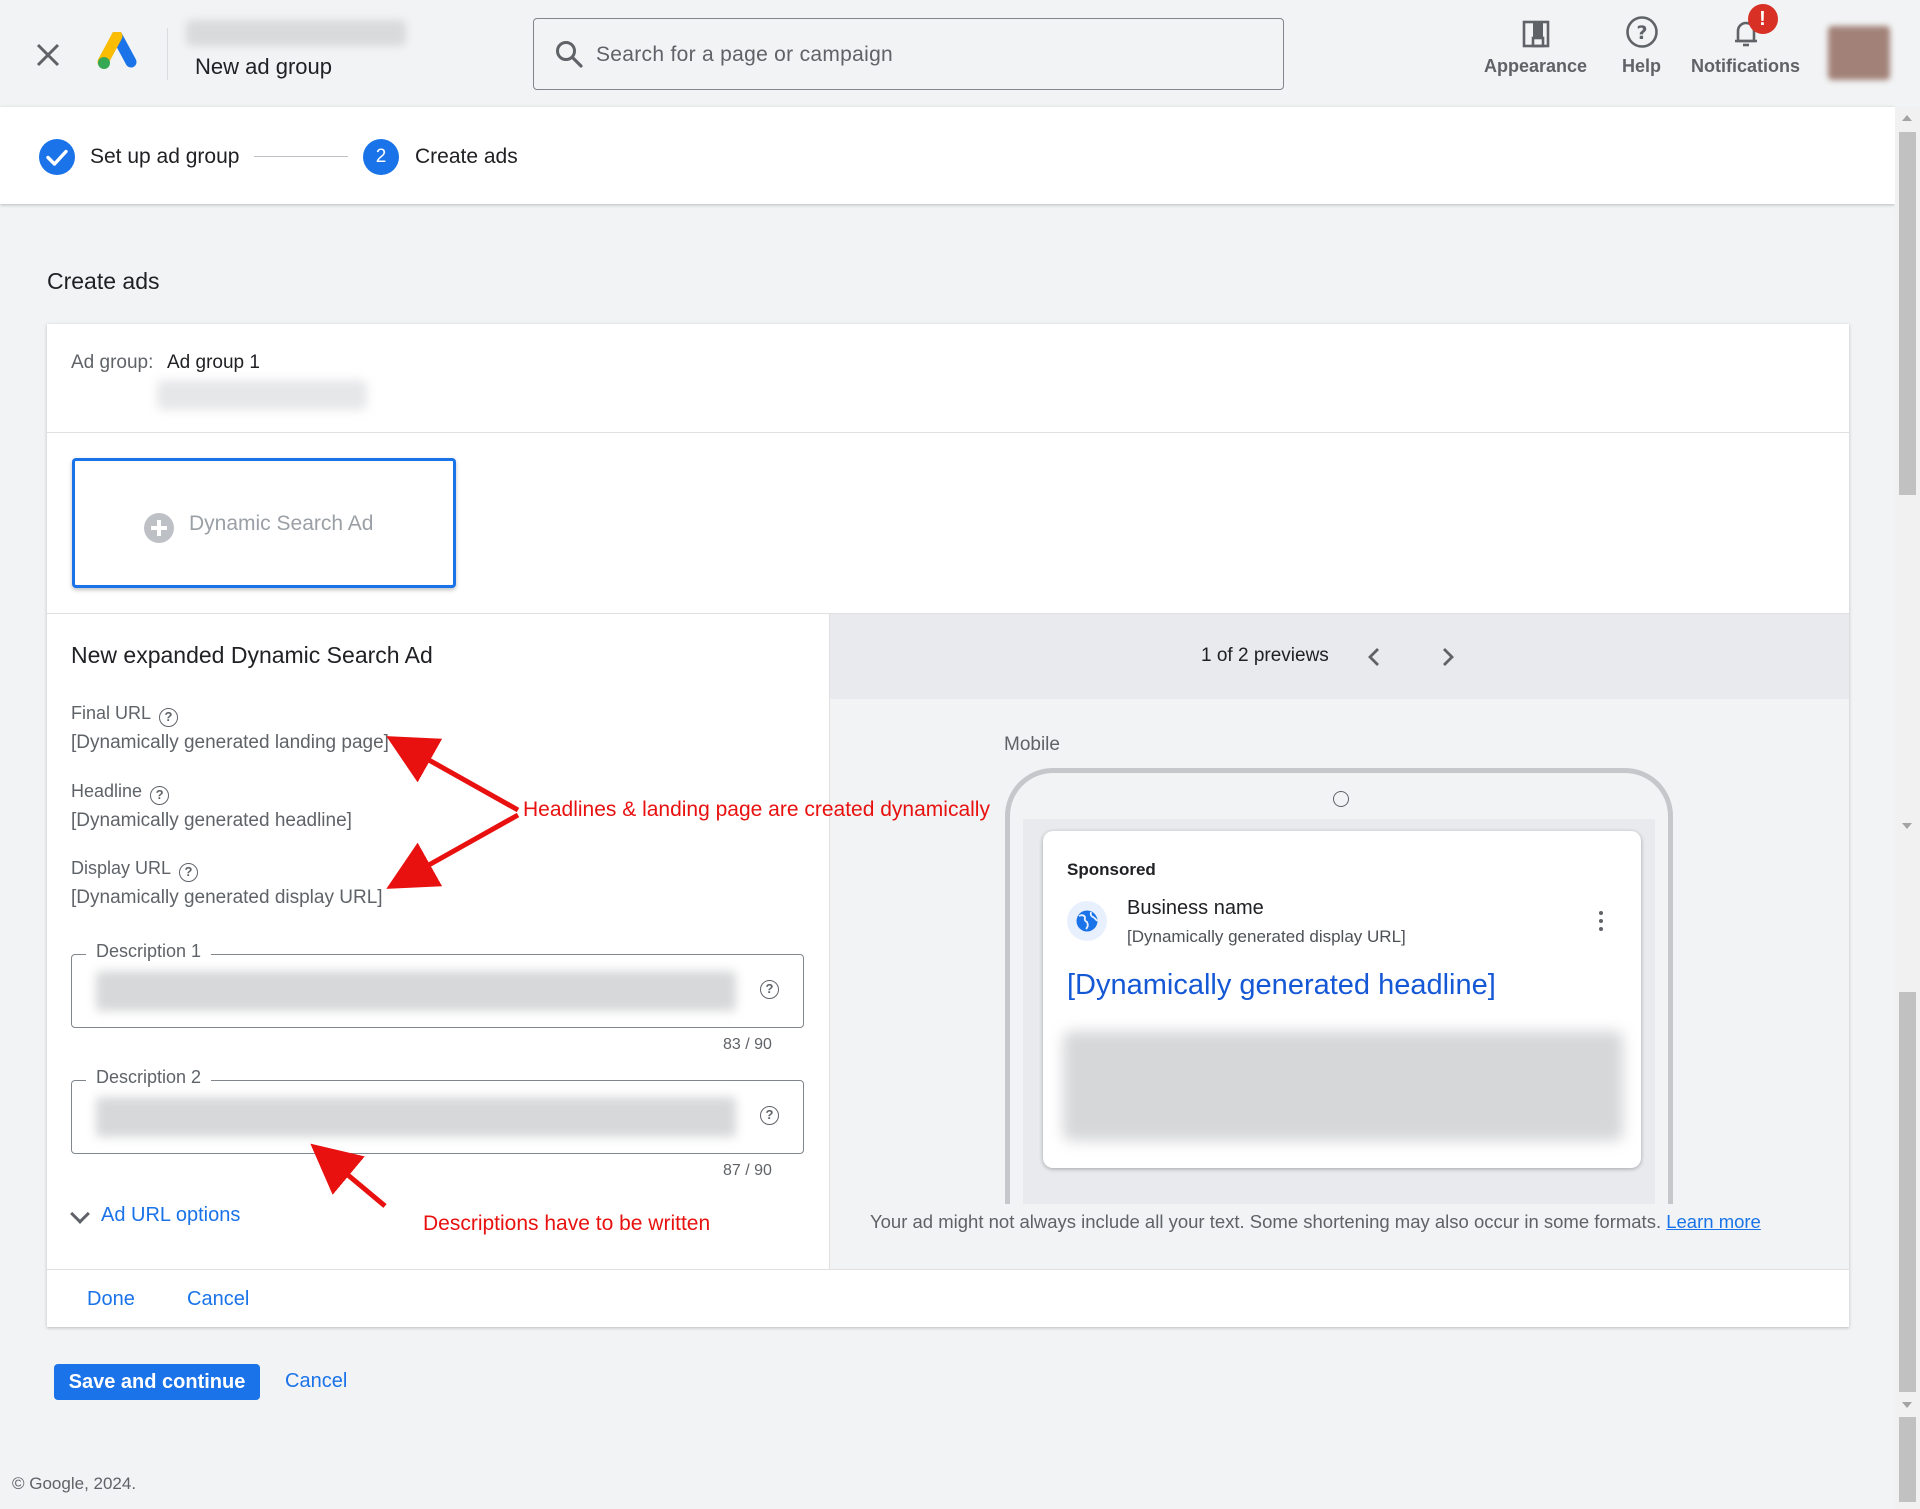 The image size is (1920, 1509). I want to click on page-title: New ad group, so click(263, 66).